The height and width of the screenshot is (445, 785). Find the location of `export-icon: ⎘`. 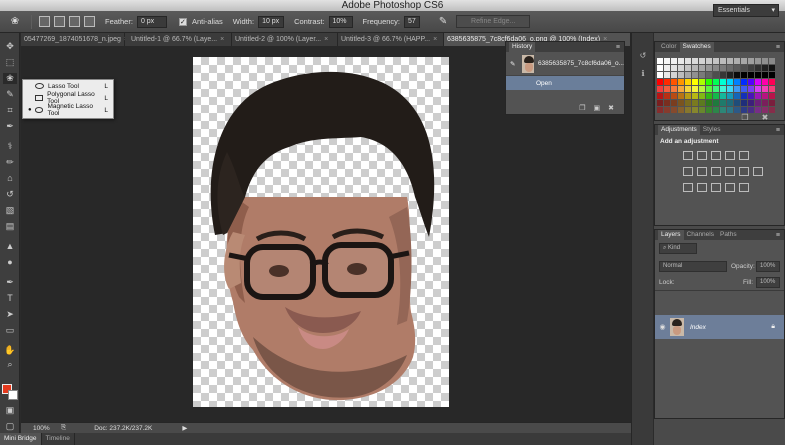

export-icon: ⎘ is located at coordinates (63, 428).